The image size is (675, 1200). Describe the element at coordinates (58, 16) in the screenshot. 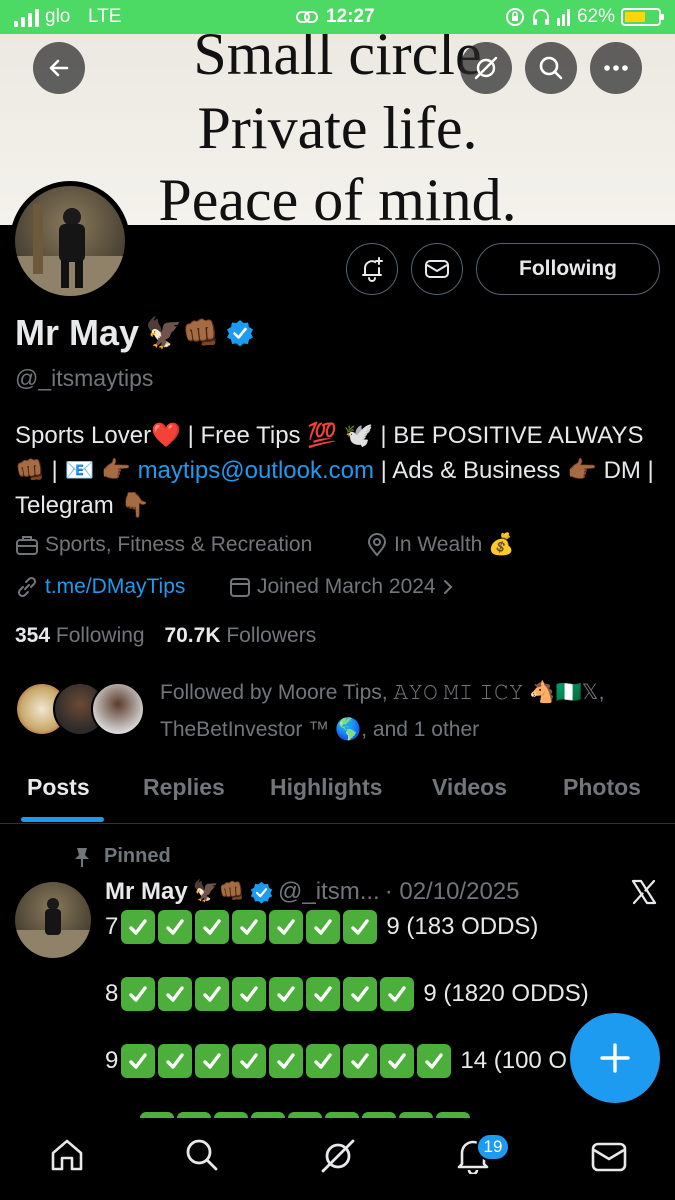

I see `carrier-label: glo` at that location.